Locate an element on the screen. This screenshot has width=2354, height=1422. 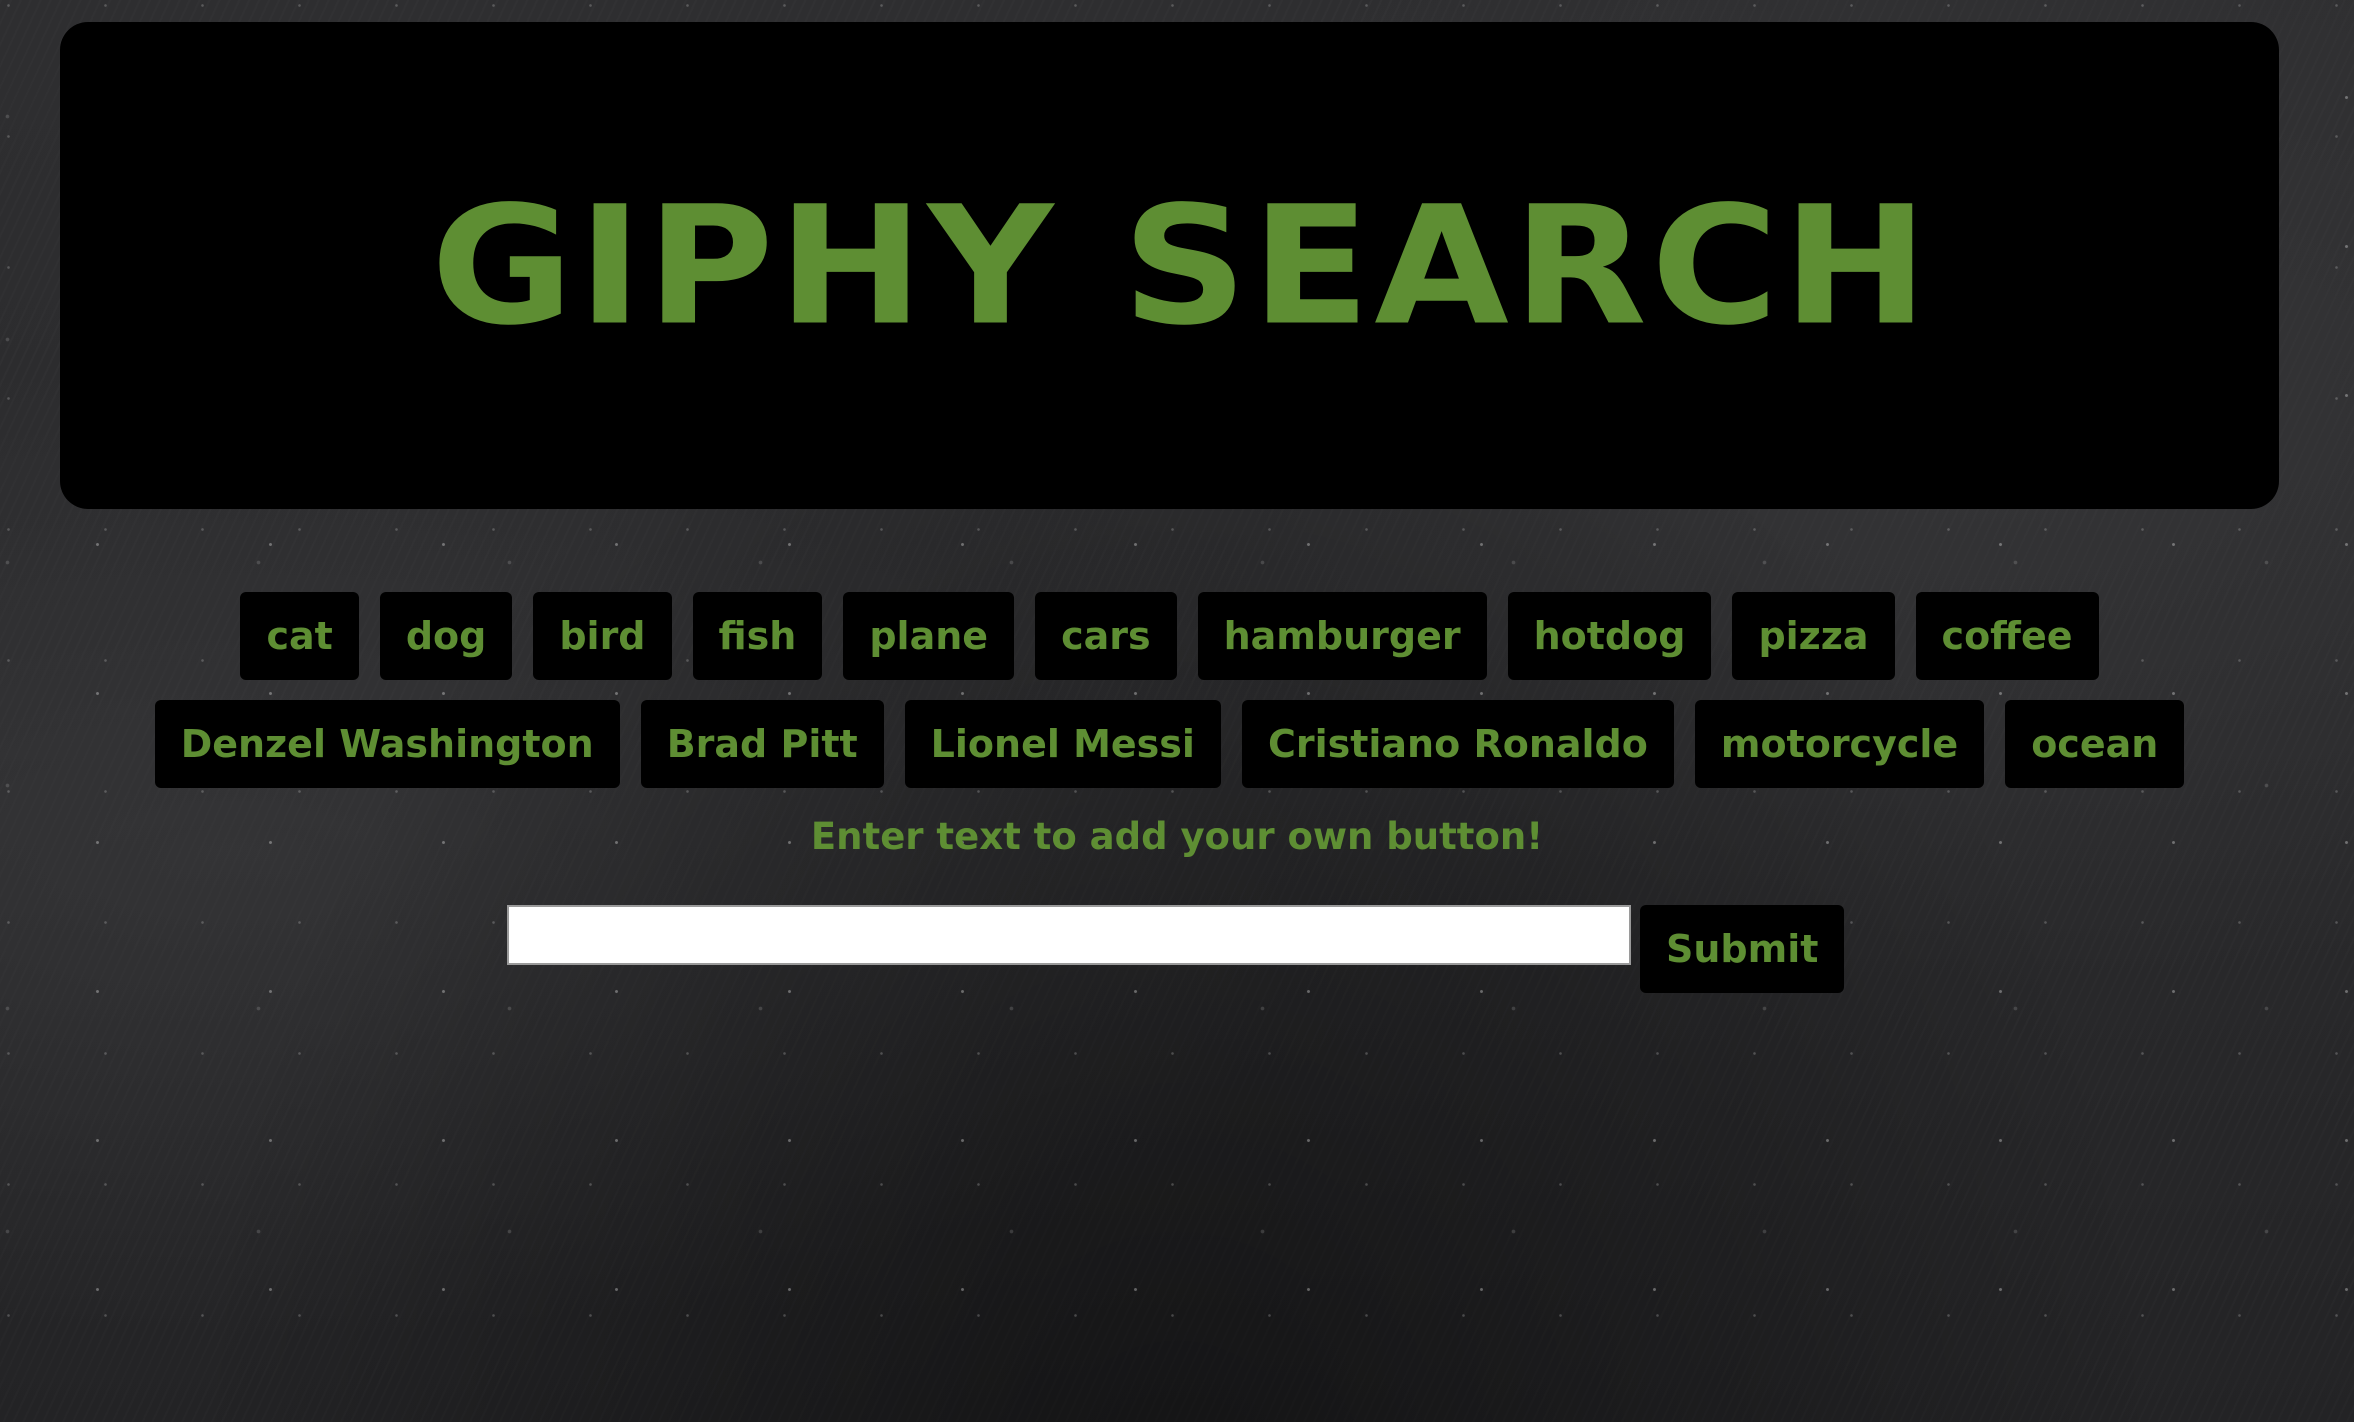
page-title: GIPHY SEARCH is located at coordinates (1181, 266).